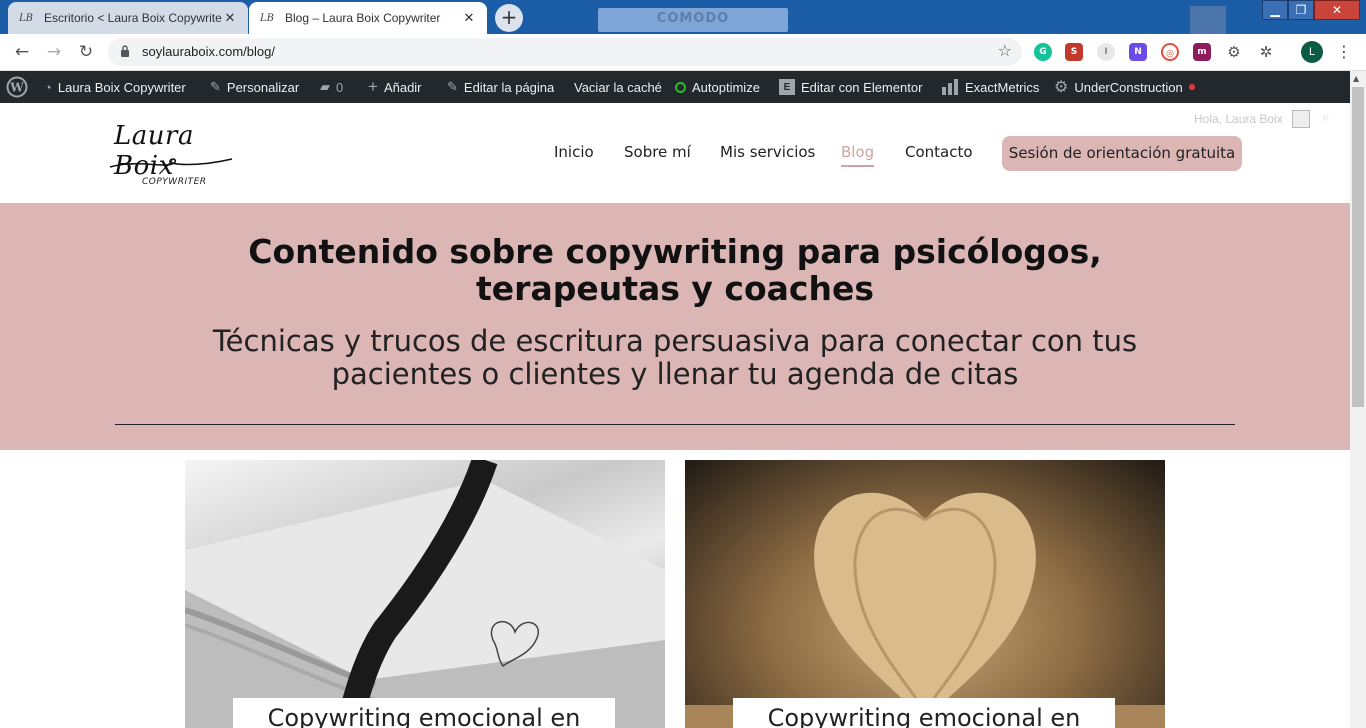  I want to click on pencil-icon: ✎, so click(452, 86).